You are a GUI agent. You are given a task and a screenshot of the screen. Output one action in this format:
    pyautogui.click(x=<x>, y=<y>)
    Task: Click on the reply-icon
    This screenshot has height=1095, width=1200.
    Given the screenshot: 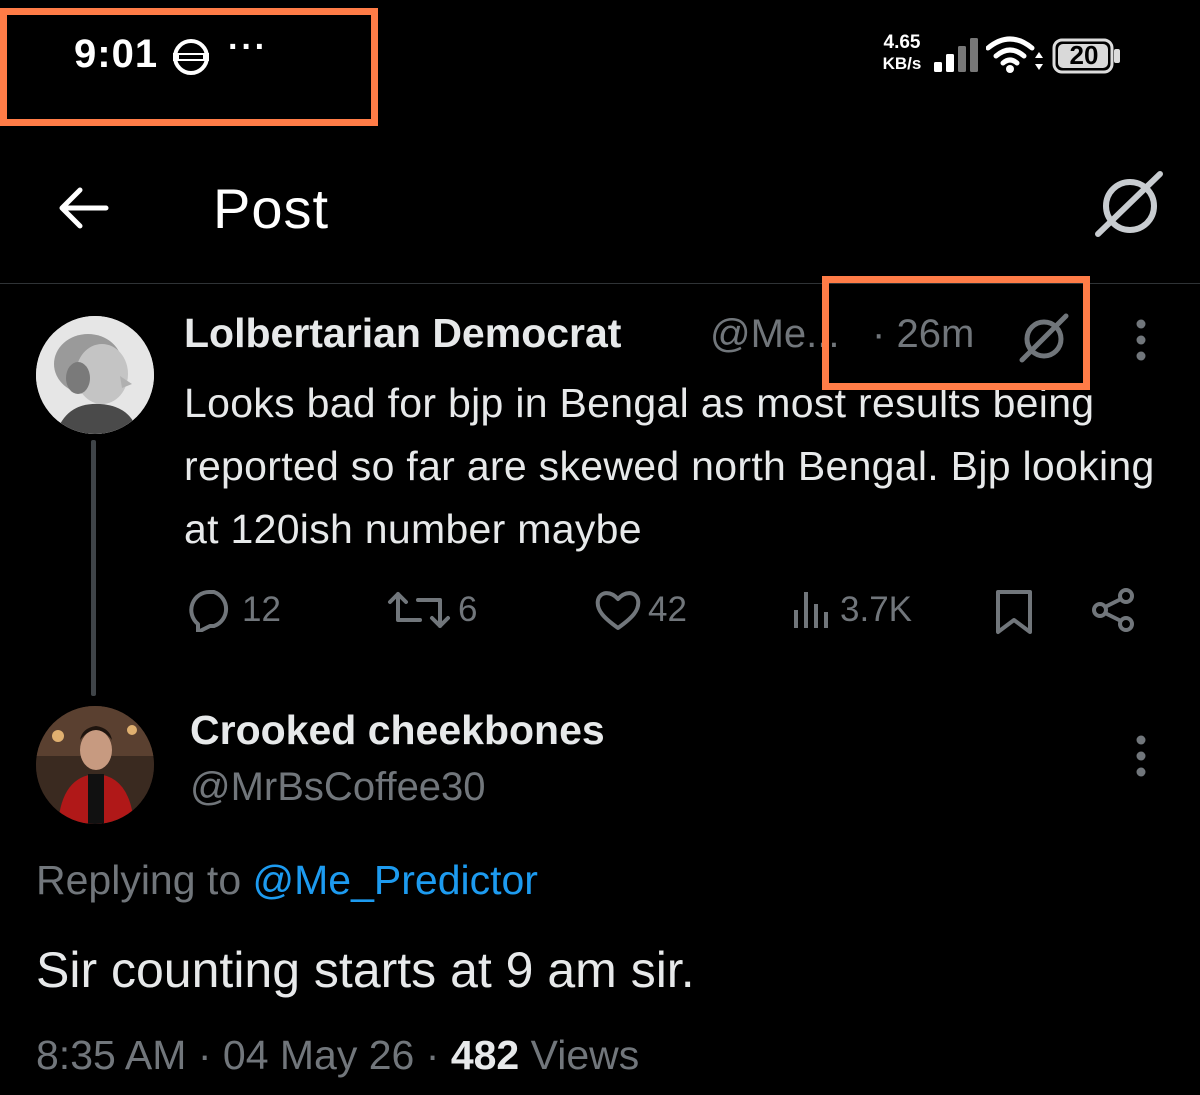 What is the action you would take?
    pyautogui.click(x=209, y=610)
    